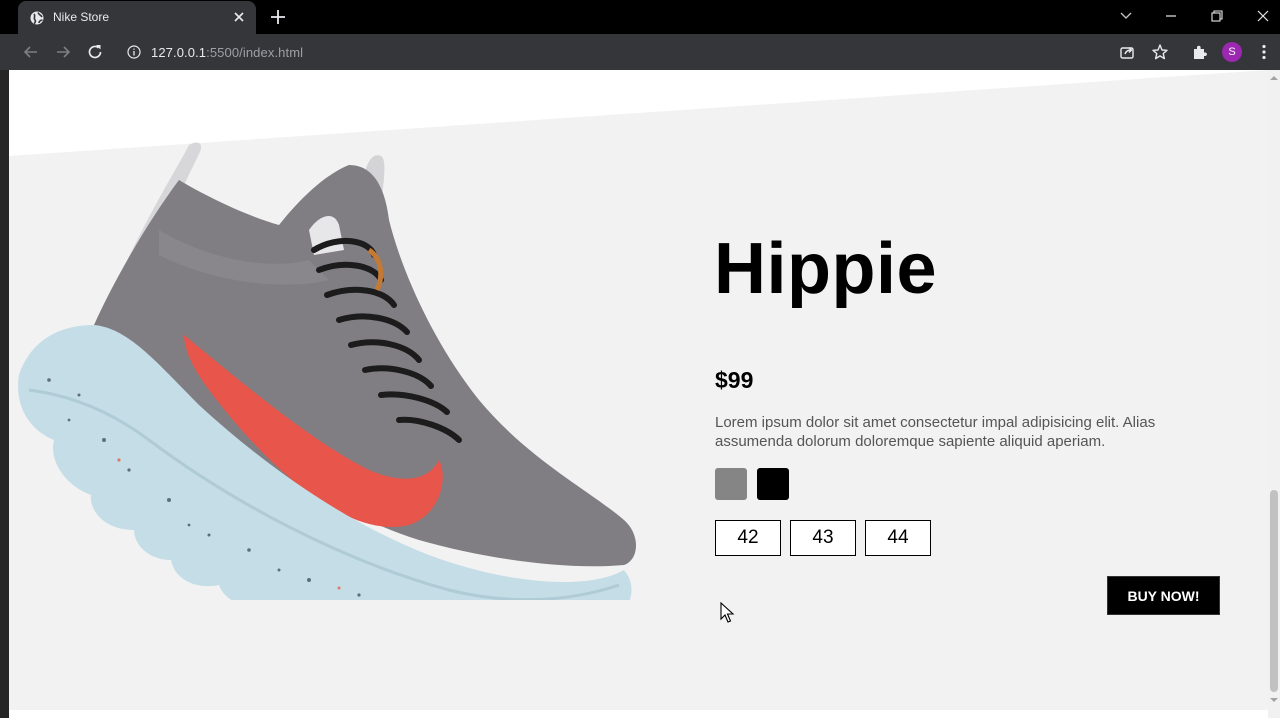  Describe the element at coordinates (1160, 52) in the screenshot. I see `star-icon` at that location.